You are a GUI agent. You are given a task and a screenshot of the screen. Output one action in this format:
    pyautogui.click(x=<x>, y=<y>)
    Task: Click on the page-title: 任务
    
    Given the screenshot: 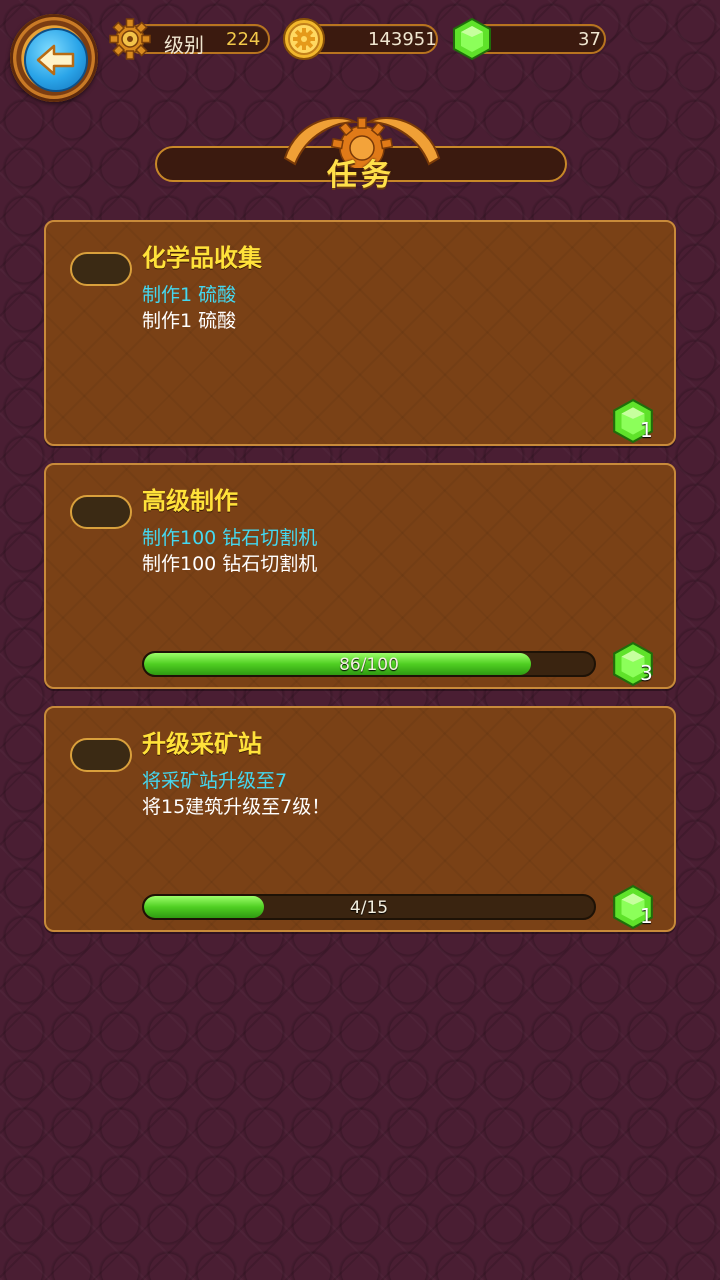 What is the action you would take?
    pyautogui.click(x=361, y=175)
    